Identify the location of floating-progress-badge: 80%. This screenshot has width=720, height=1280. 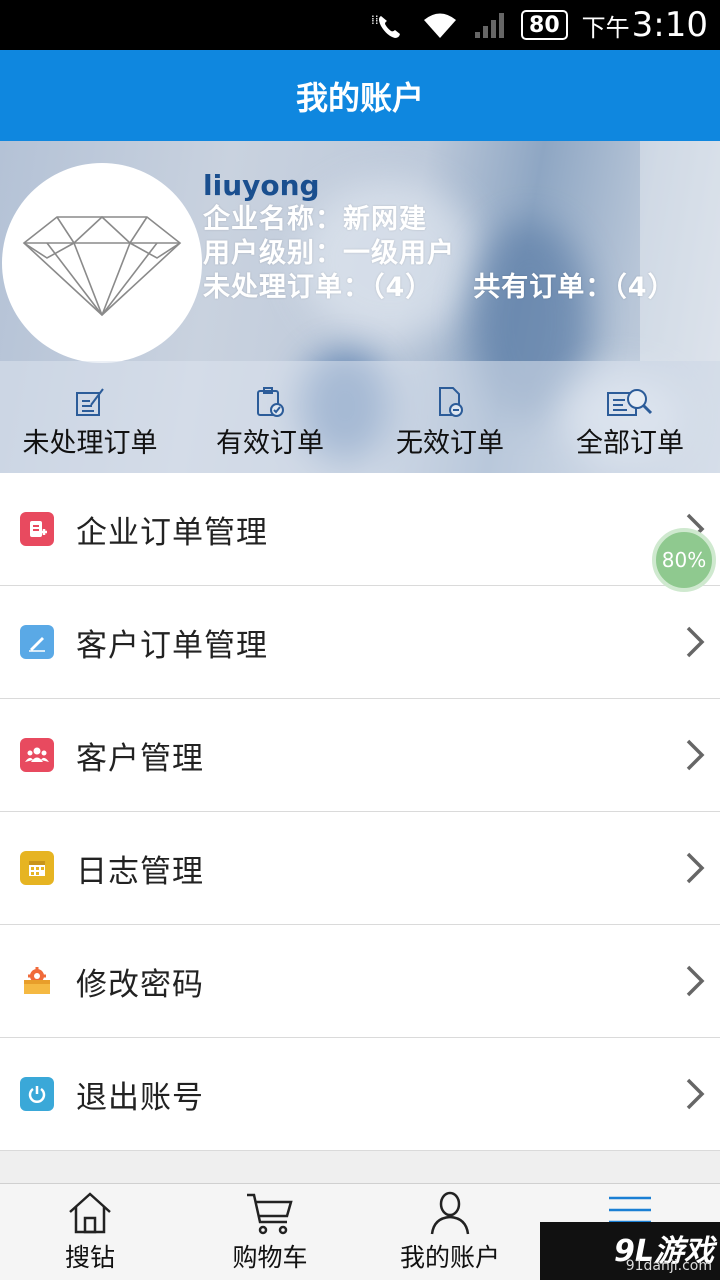
(684, 560).